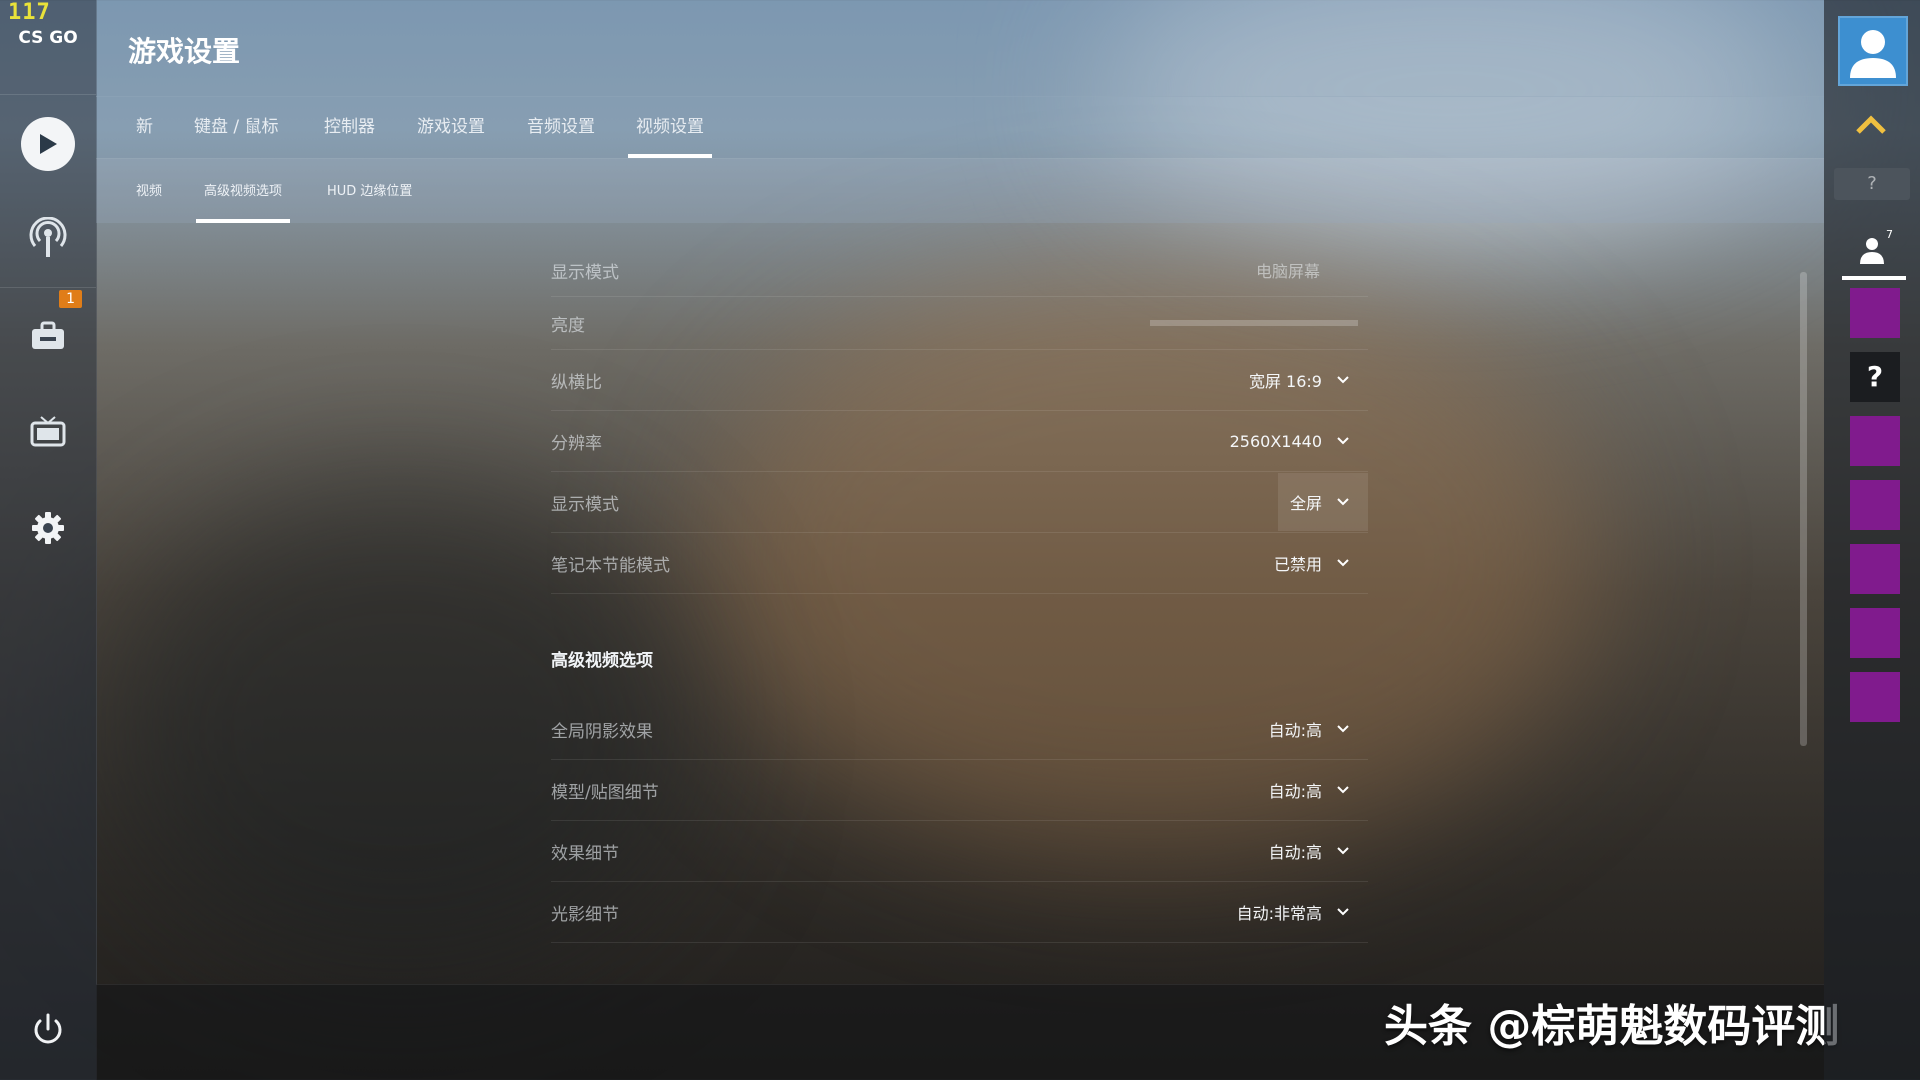 The width and height of the screenshot is (1920, 1080). Describe the element at coordinates (670, 127) in the screenshot. I see `tab-video-settings: 视频设置` at that location.